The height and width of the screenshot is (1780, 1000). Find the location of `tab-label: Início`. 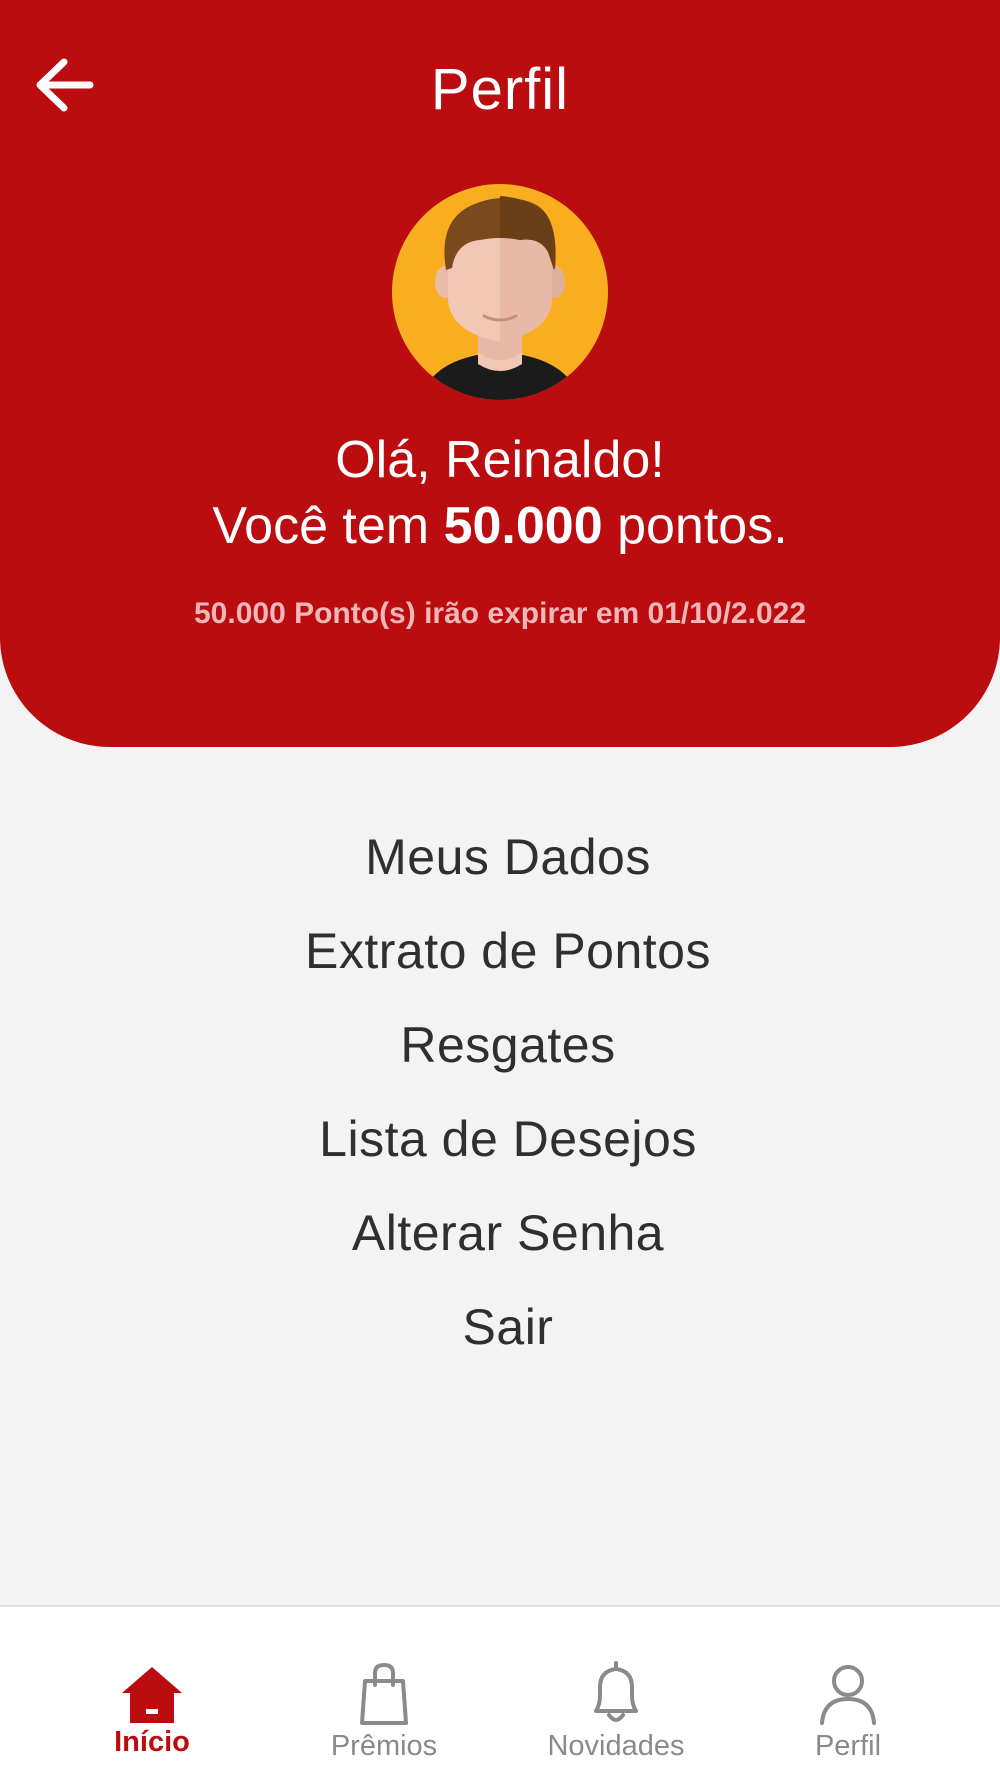

tab-label: Início is located at coordinates (152, 1742).